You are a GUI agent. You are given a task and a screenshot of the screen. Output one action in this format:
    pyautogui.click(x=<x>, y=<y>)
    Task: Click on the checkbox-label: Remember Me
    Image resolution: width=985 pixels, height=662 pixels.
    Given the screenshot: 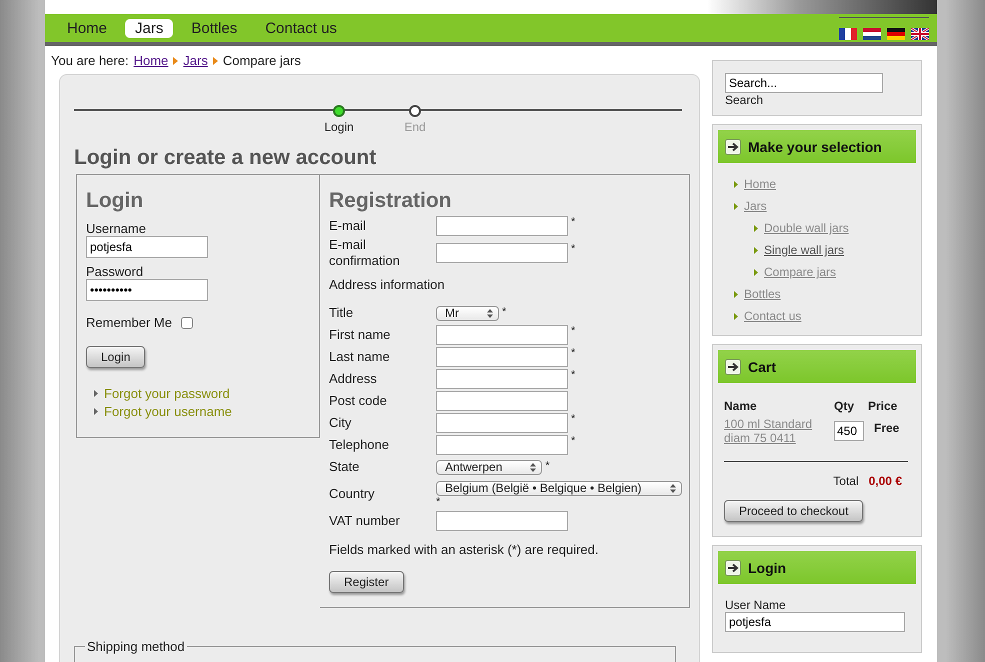 What is the action you would take?
    pyautogui.click(x=129, y=322)
    